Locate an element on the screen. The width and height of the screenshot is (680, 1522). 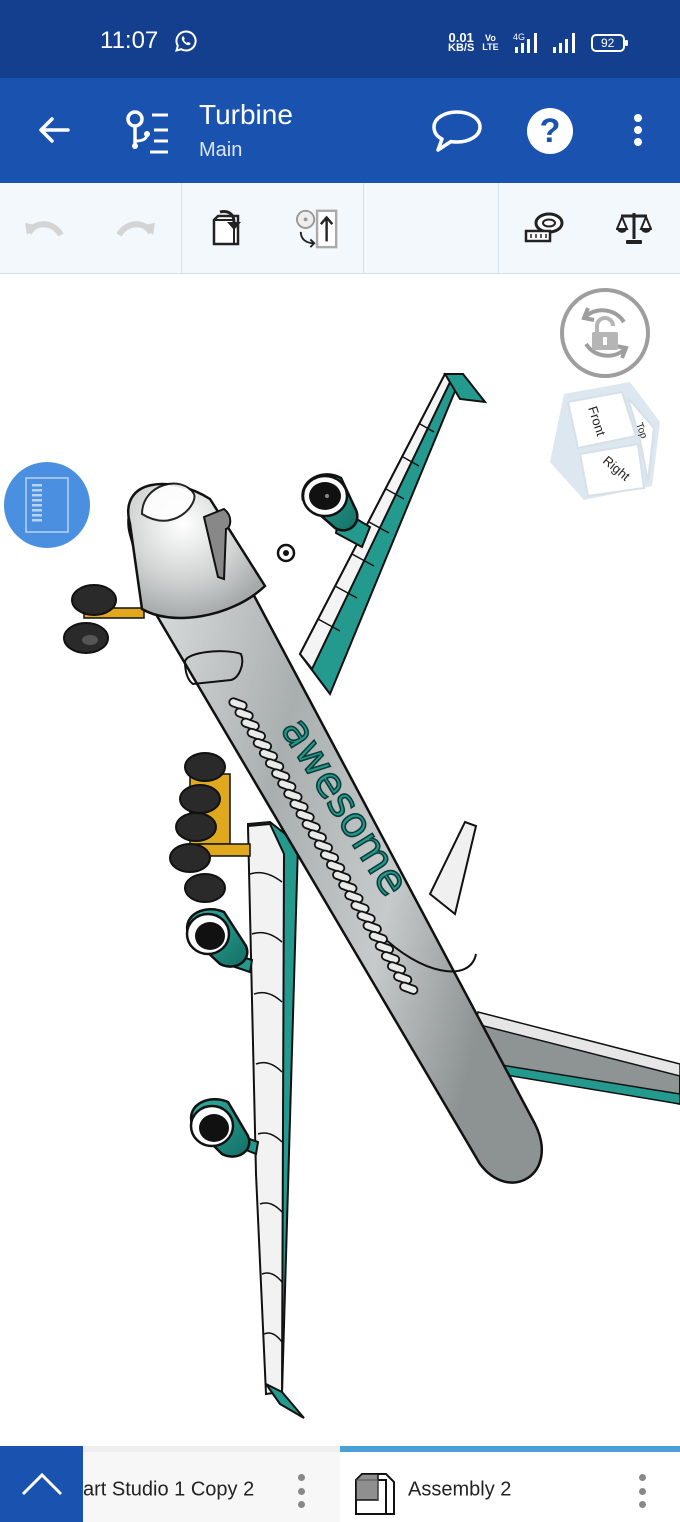
feature-list-button is located at coordinates (47, 505).